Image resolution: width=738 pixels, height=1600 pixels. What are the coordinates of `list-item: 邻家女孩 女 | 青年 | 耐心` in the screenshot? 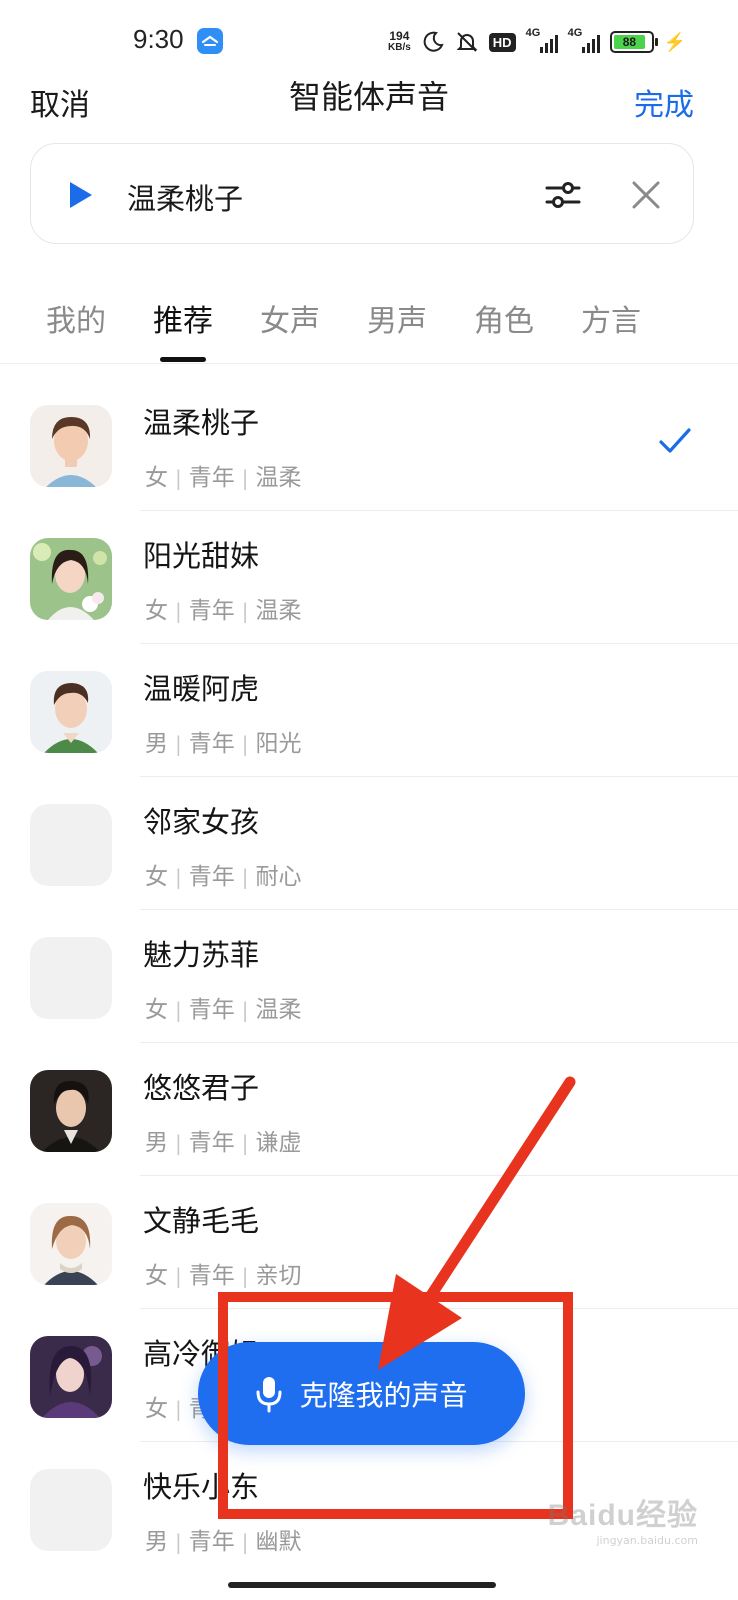 It's located at (369, 843).